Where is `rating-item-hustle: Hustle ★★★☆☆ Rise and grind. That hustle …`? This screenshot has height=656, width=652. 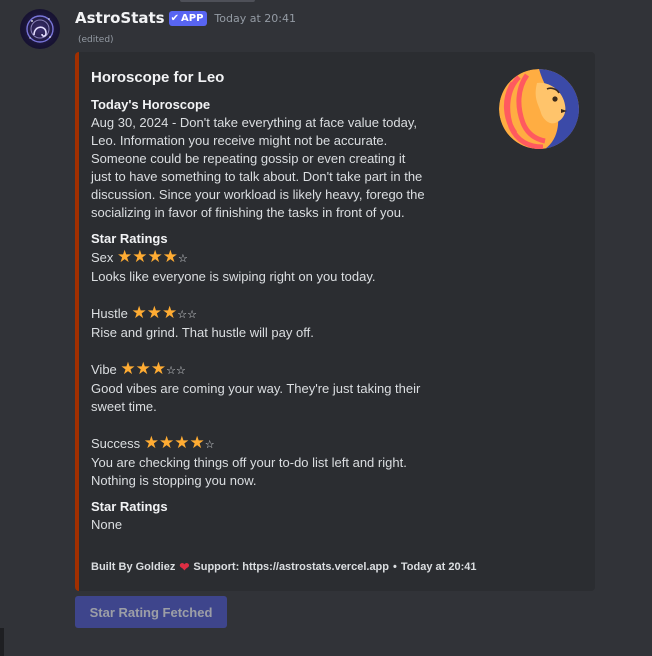
rating-item-hustle: Hustle ★★★☆☆ Rise and grind. That hustle … is located at coordinates (259, 332).